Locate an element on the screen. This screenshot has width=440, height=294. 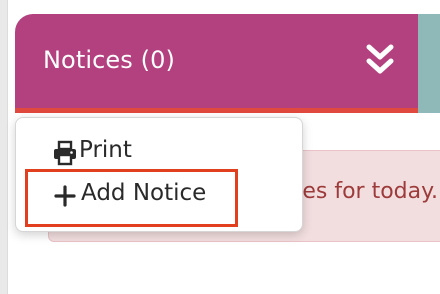
plus-icon is located at coordinates (65, 196).